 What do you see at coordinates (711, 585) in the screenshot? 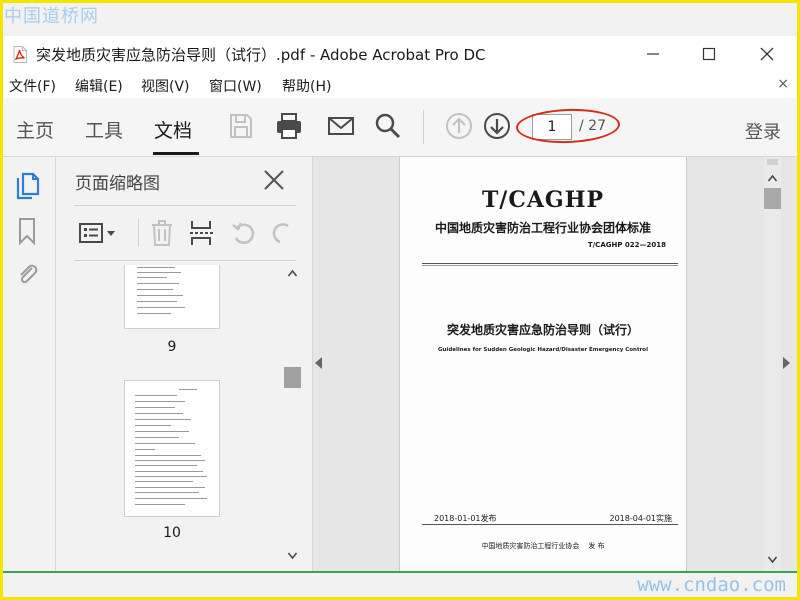
I see `watermark-bottom: www.cndao.com` at bounding box center [711, 585].